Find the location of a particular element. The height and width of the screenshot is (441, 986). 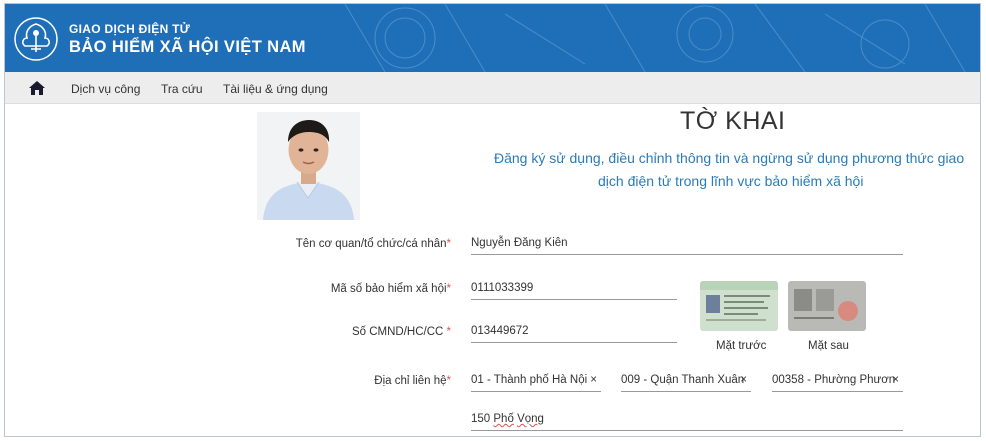

bhxh-number-field: 0111033399 is located at coordinates (574, 289).